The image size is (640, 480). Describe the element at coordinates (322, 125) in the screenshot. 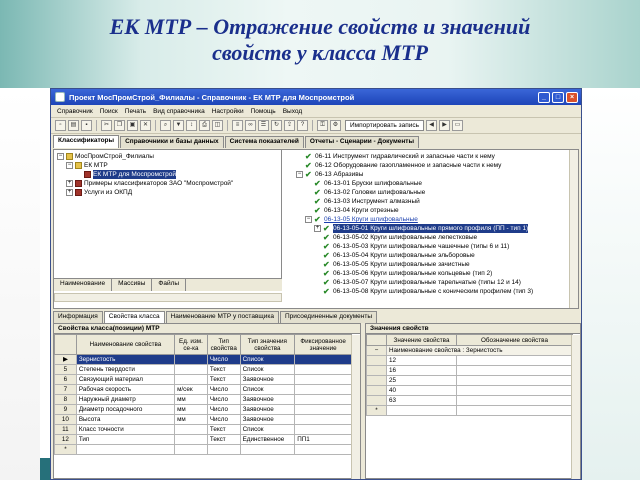

I see `key-icon: ⚿` at that location.